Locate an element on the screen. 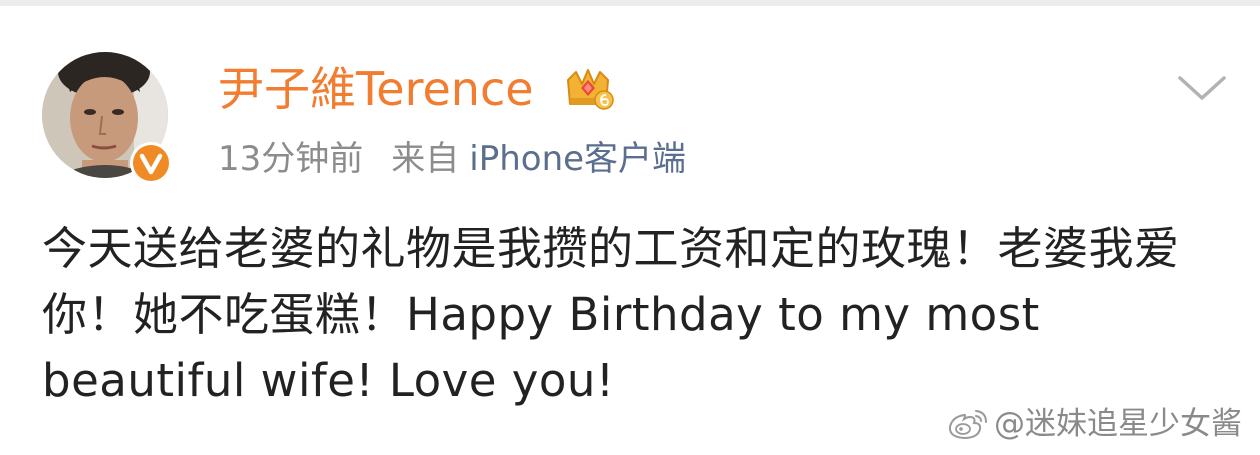 The image size is (1260, 455). username: 尹子維Terence is located at coordinates (376, 89).